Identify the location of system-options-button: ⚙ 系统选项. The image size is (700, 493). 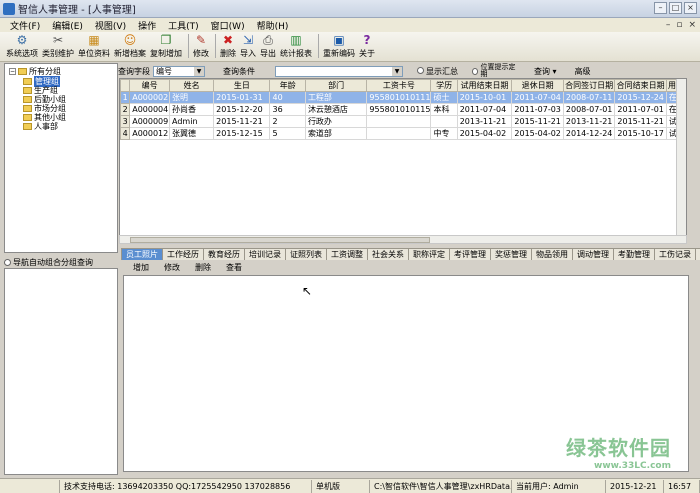
(22, 47).